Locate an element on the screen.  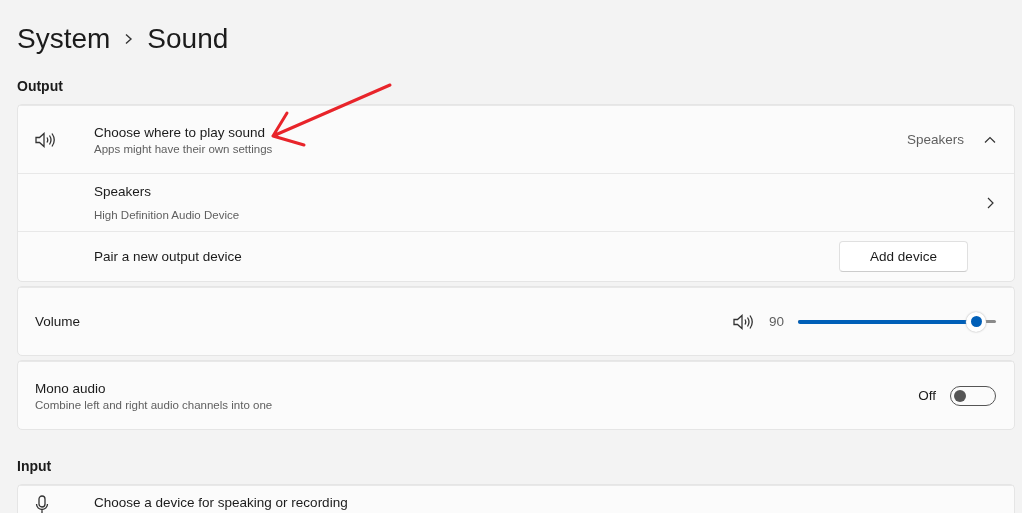
section-heading: Output is located at coordinates (40, 86).